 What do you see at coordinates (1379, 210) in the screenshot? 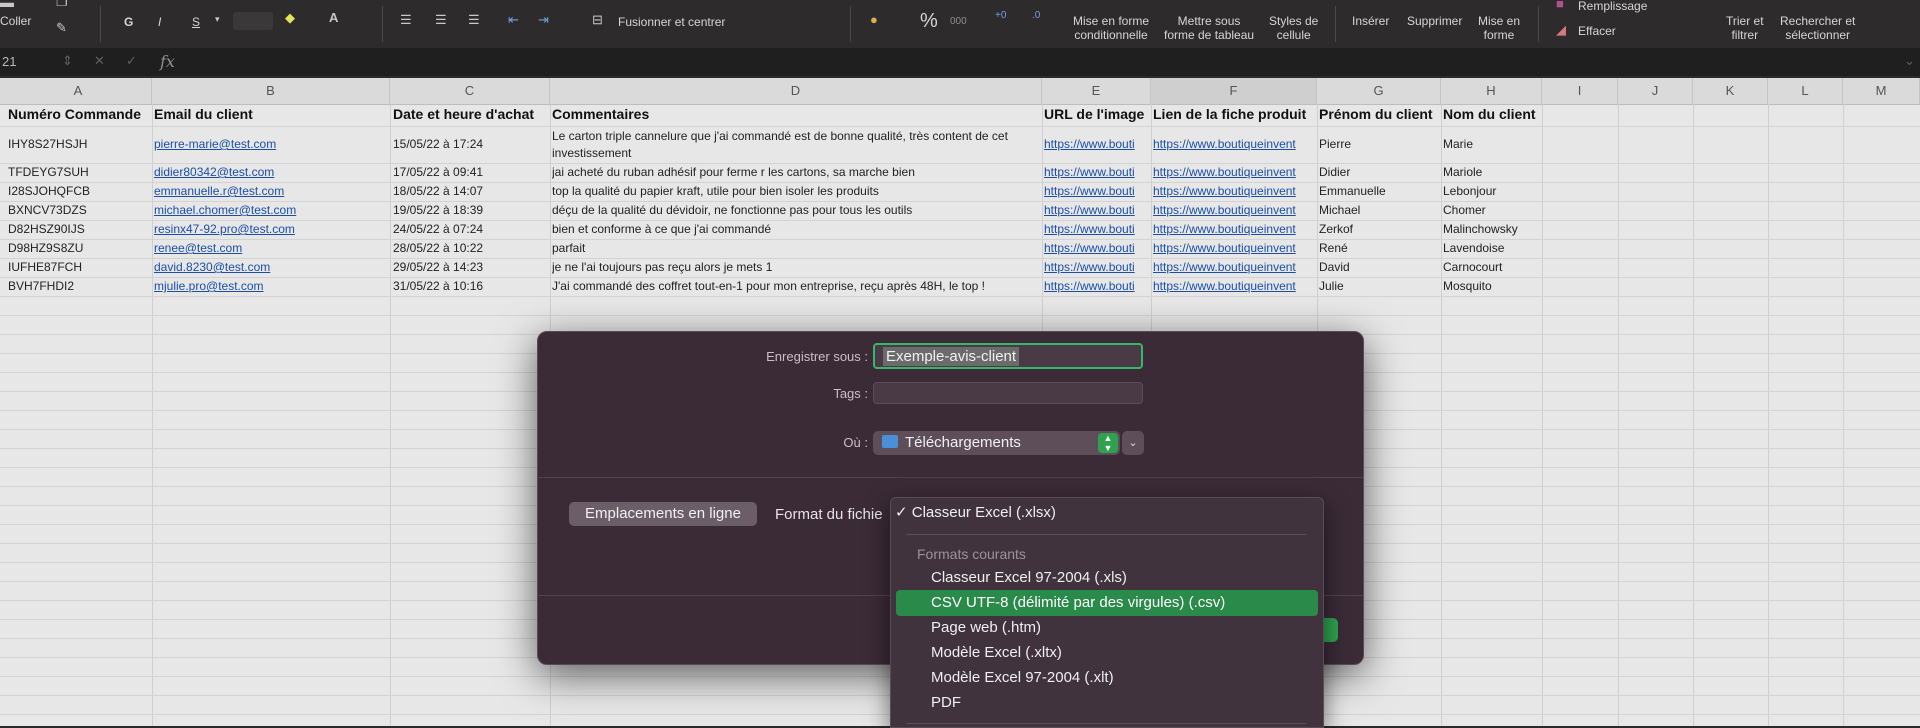
I see `table-cell: Michael` at bounding box center [1379, 210].